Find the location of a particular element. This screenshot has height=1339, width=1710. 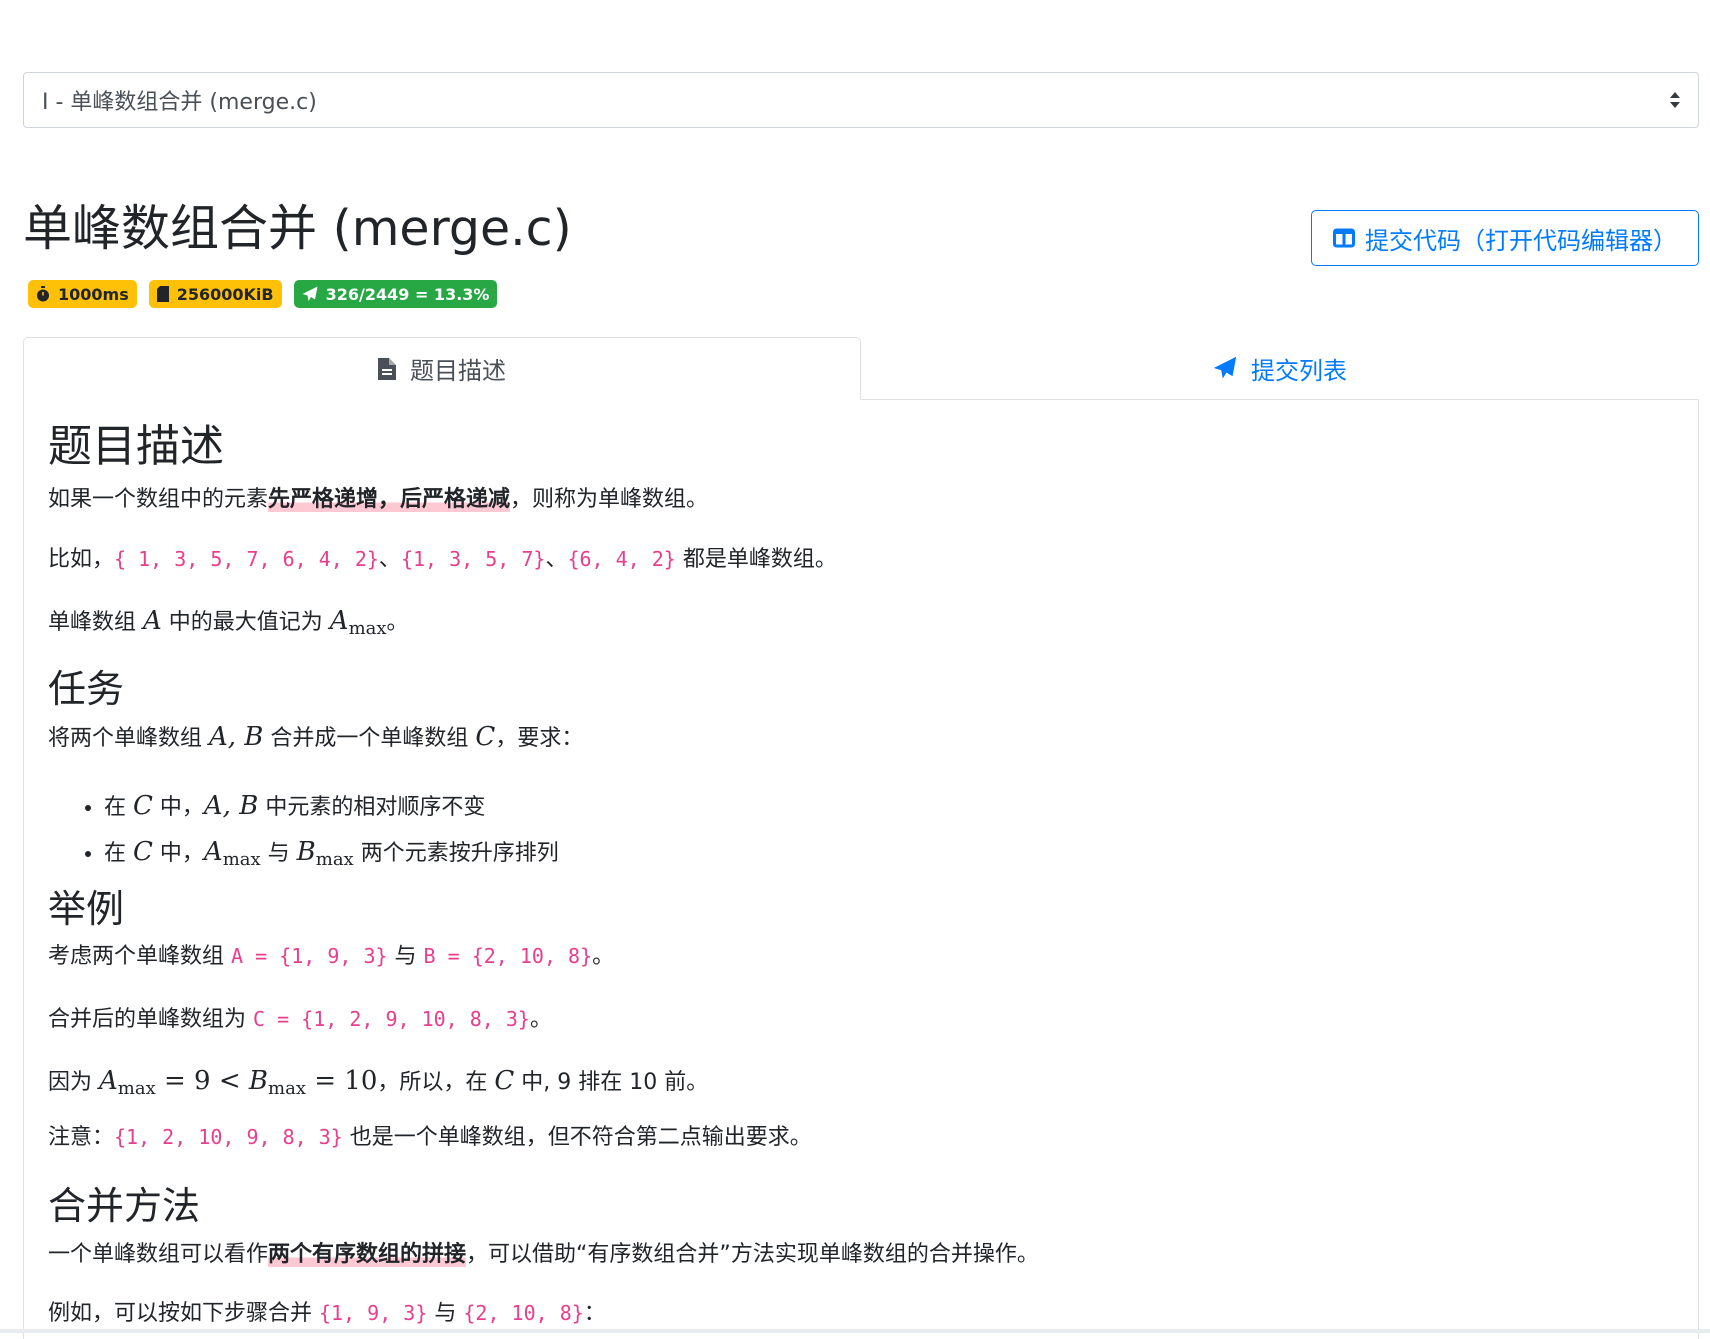

text: 合并成一个单峰数组 is located at coordinates (369, 738).